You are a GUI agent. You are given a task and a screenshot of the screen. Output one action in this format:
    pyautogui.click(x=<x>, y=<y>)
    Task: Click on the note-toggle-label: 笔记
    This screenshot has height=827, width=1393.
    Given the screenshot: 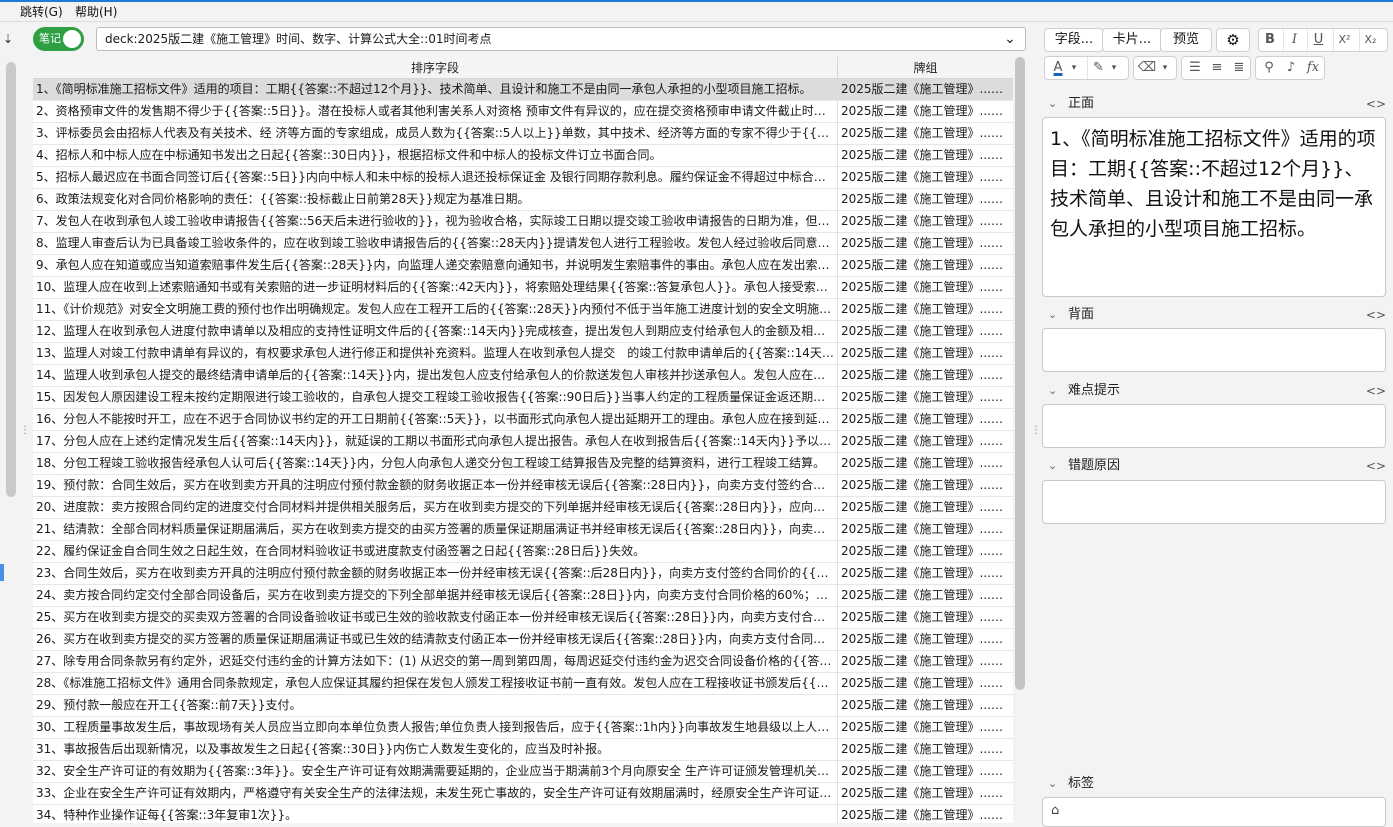 What is the action you would take?
    pyautogui.click(x=50, y=38)
    